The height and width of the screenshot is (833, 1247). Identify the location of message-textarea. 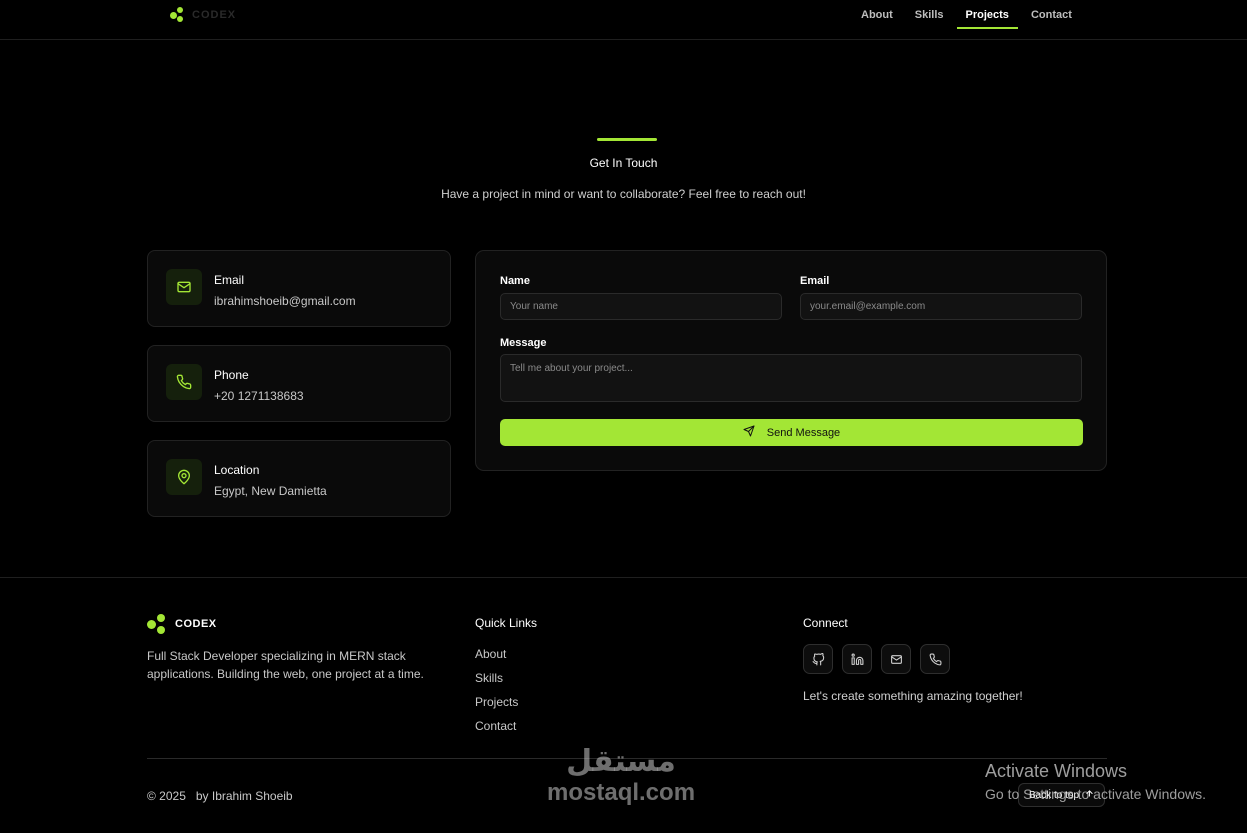
(791, 378).